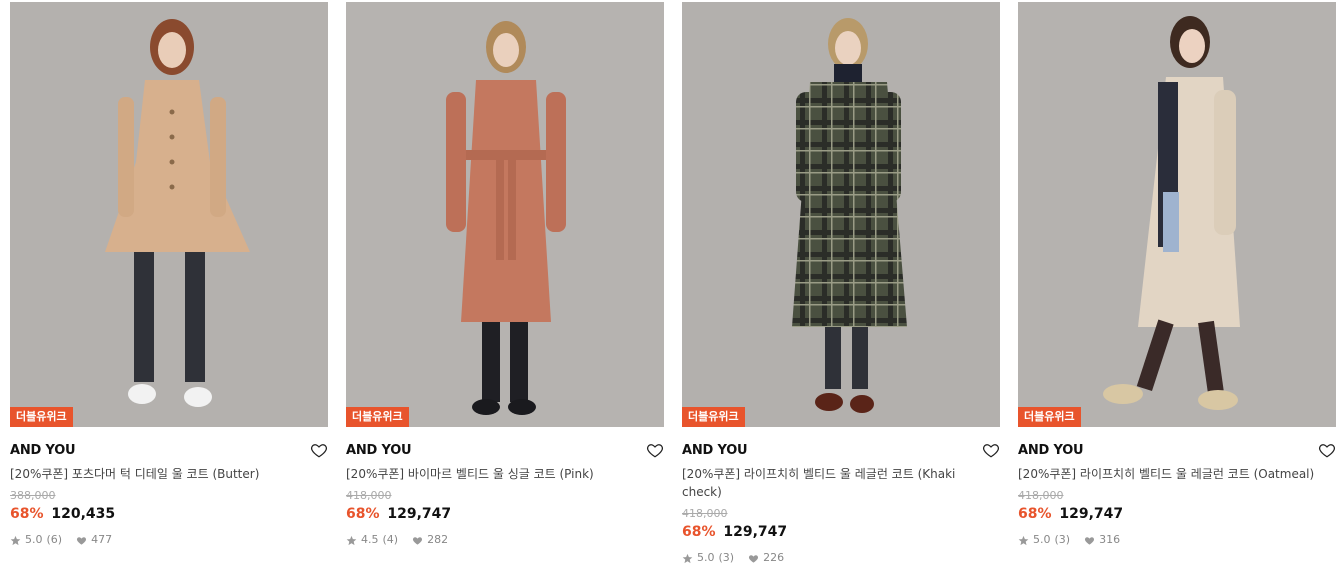  Describe the element at coordinates (169, 514) in the screenshot. I see `price-row: 68% 120,435` at that location.